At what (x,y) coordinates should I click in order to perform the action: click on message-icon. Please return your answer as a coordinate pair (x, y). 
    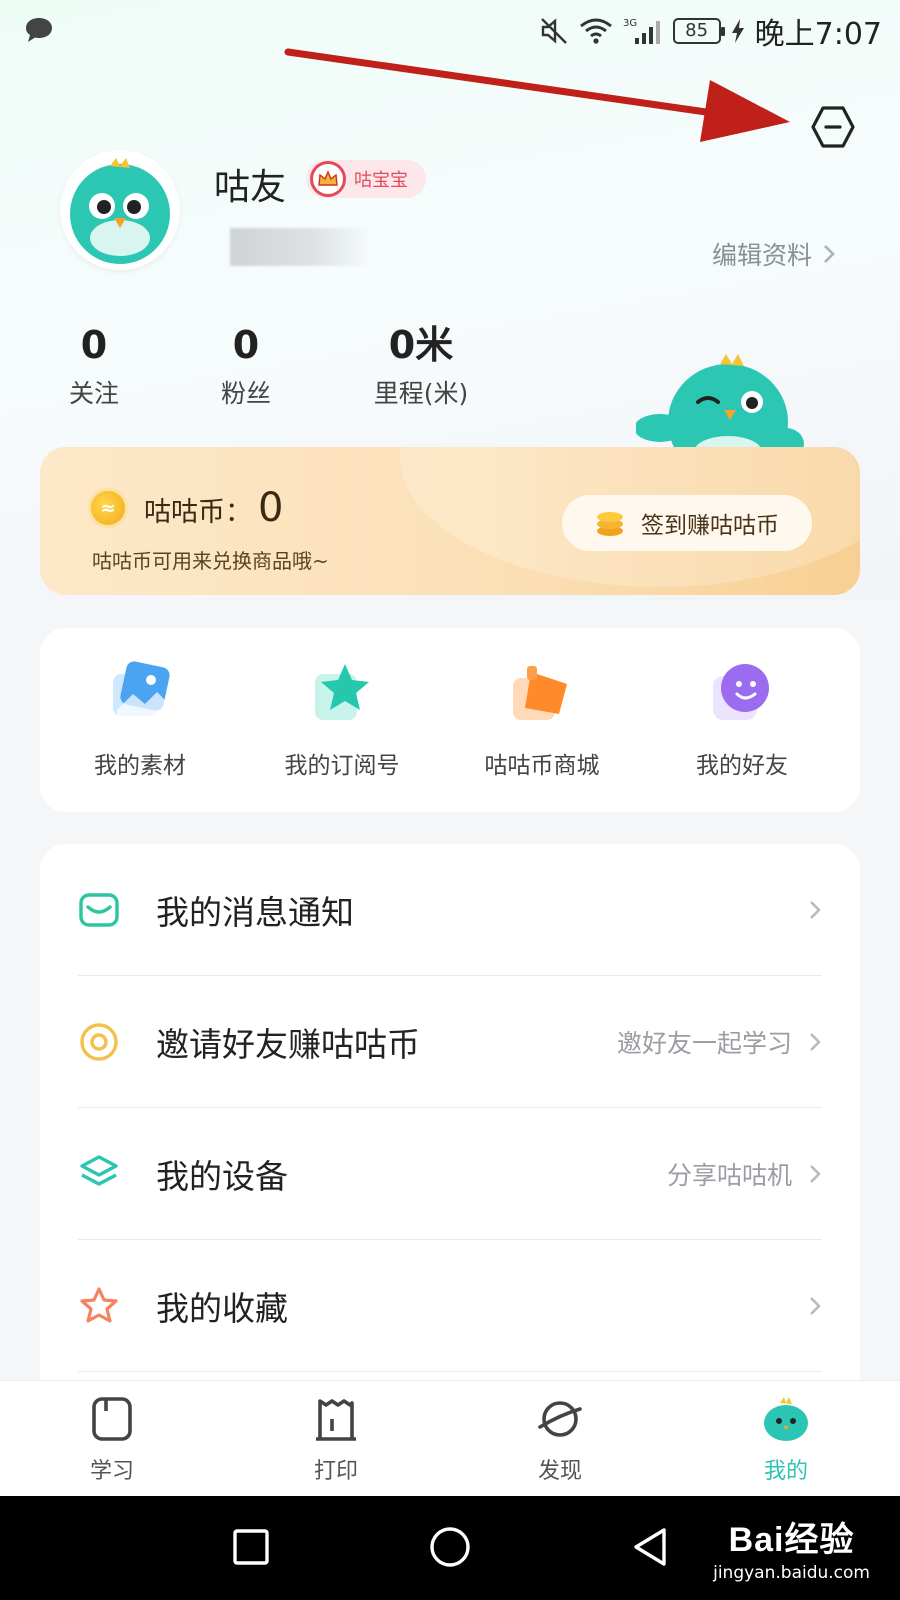
    Looking at the image, I should click on (99, 910).